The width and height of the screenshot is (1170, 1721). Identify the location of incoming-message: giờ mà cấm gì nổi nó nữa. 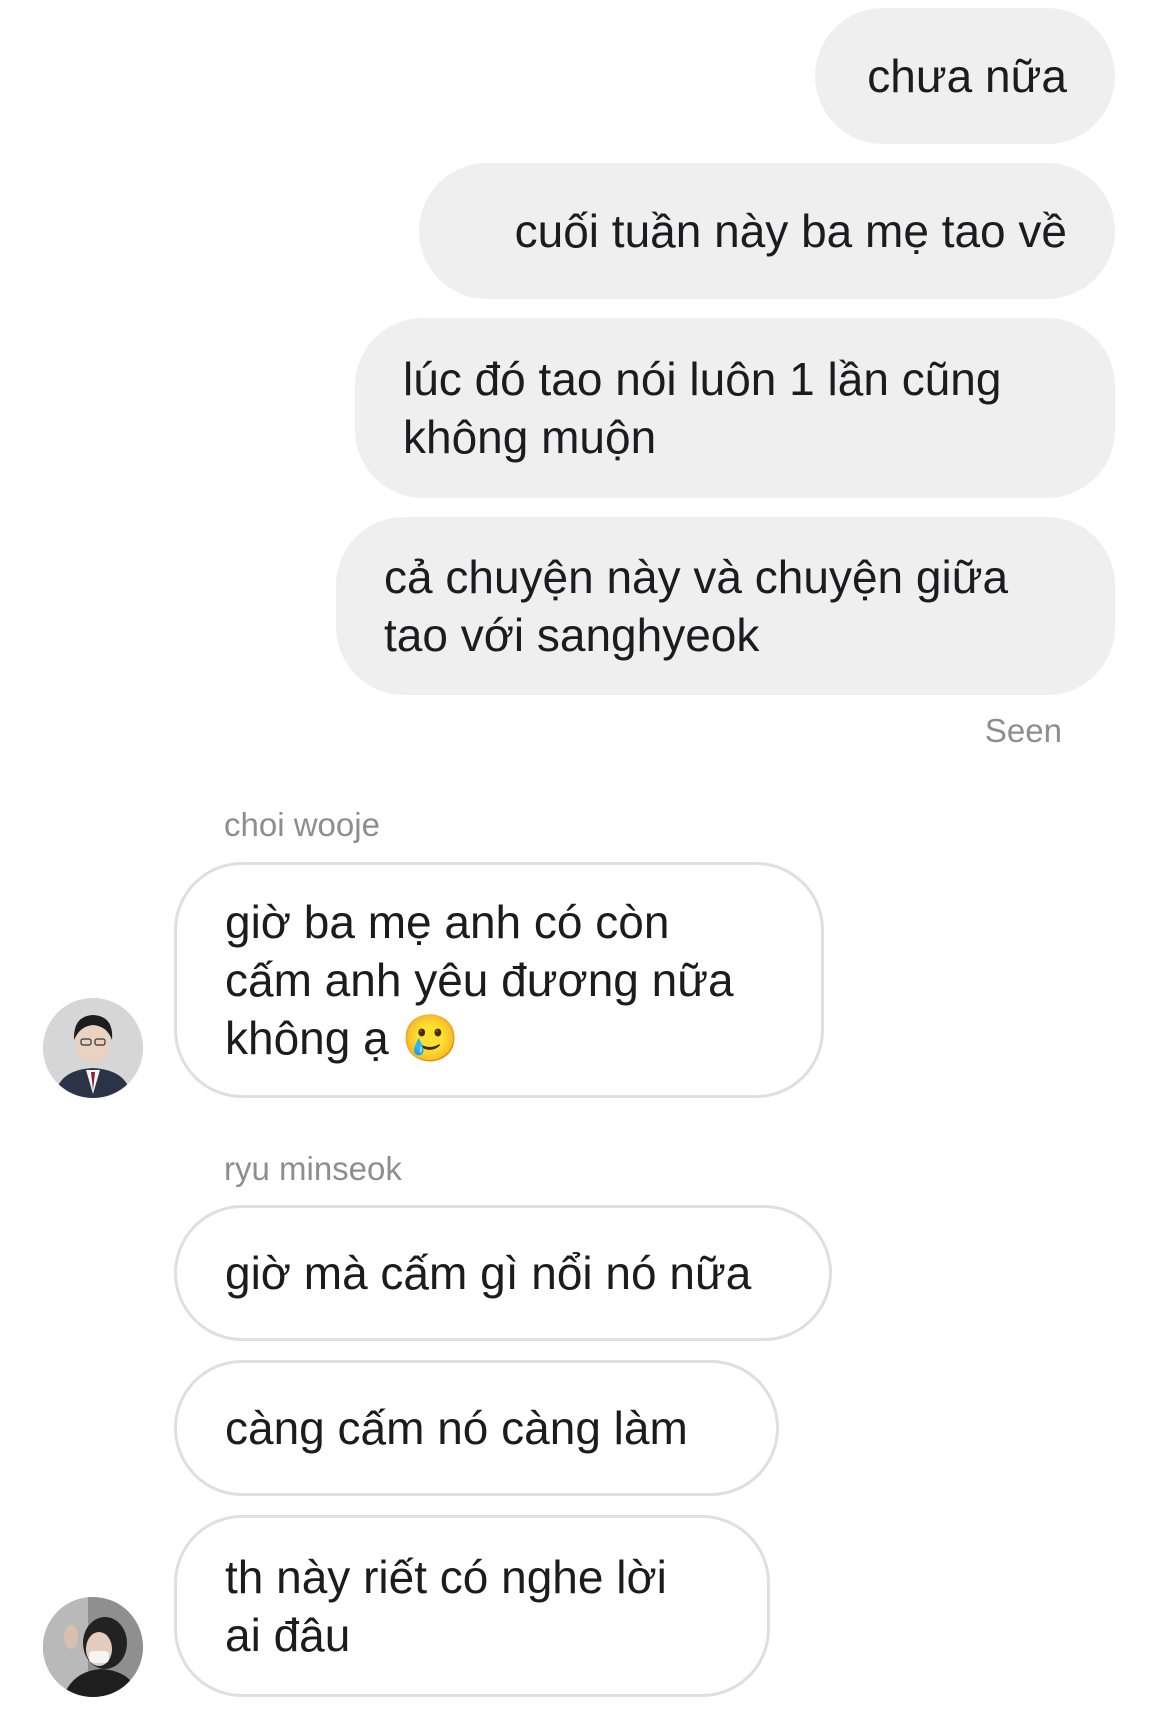
(503, 1273).